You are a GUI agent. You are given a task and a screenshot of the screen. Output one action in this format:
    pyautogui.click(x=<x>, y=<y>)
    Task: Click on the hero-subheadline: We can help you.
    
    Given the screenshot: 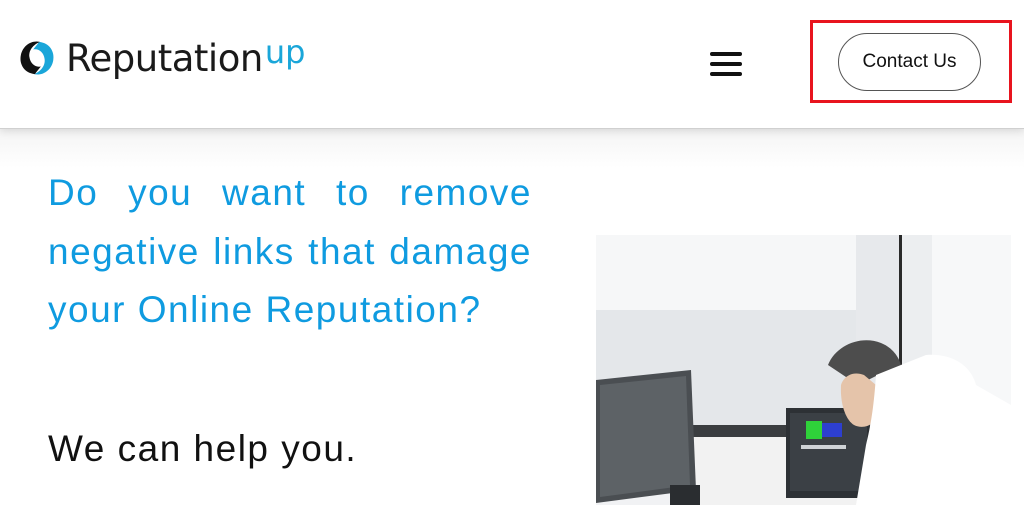 What is the action you would take?
    pyautogui.click(x=203, y=448)
    